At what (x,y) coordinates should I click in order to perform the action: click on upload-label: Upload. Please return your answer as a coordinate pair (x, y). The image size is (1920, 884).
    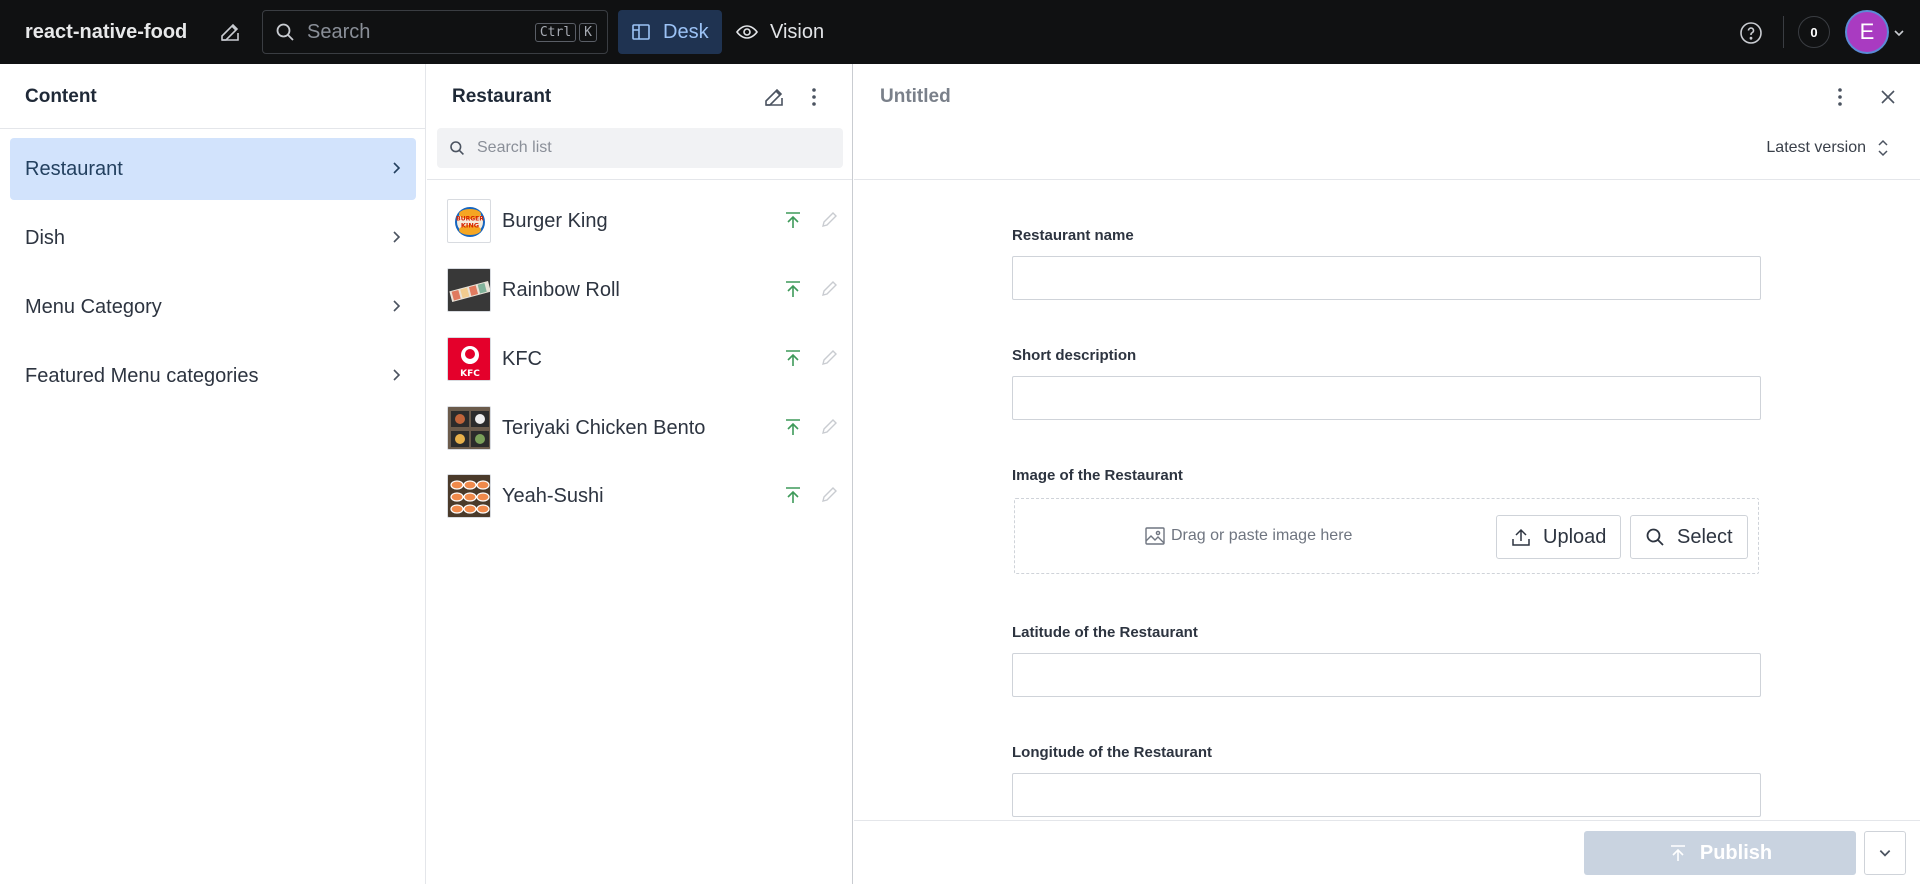
    Looking at the image, I should click on (1575, 536).